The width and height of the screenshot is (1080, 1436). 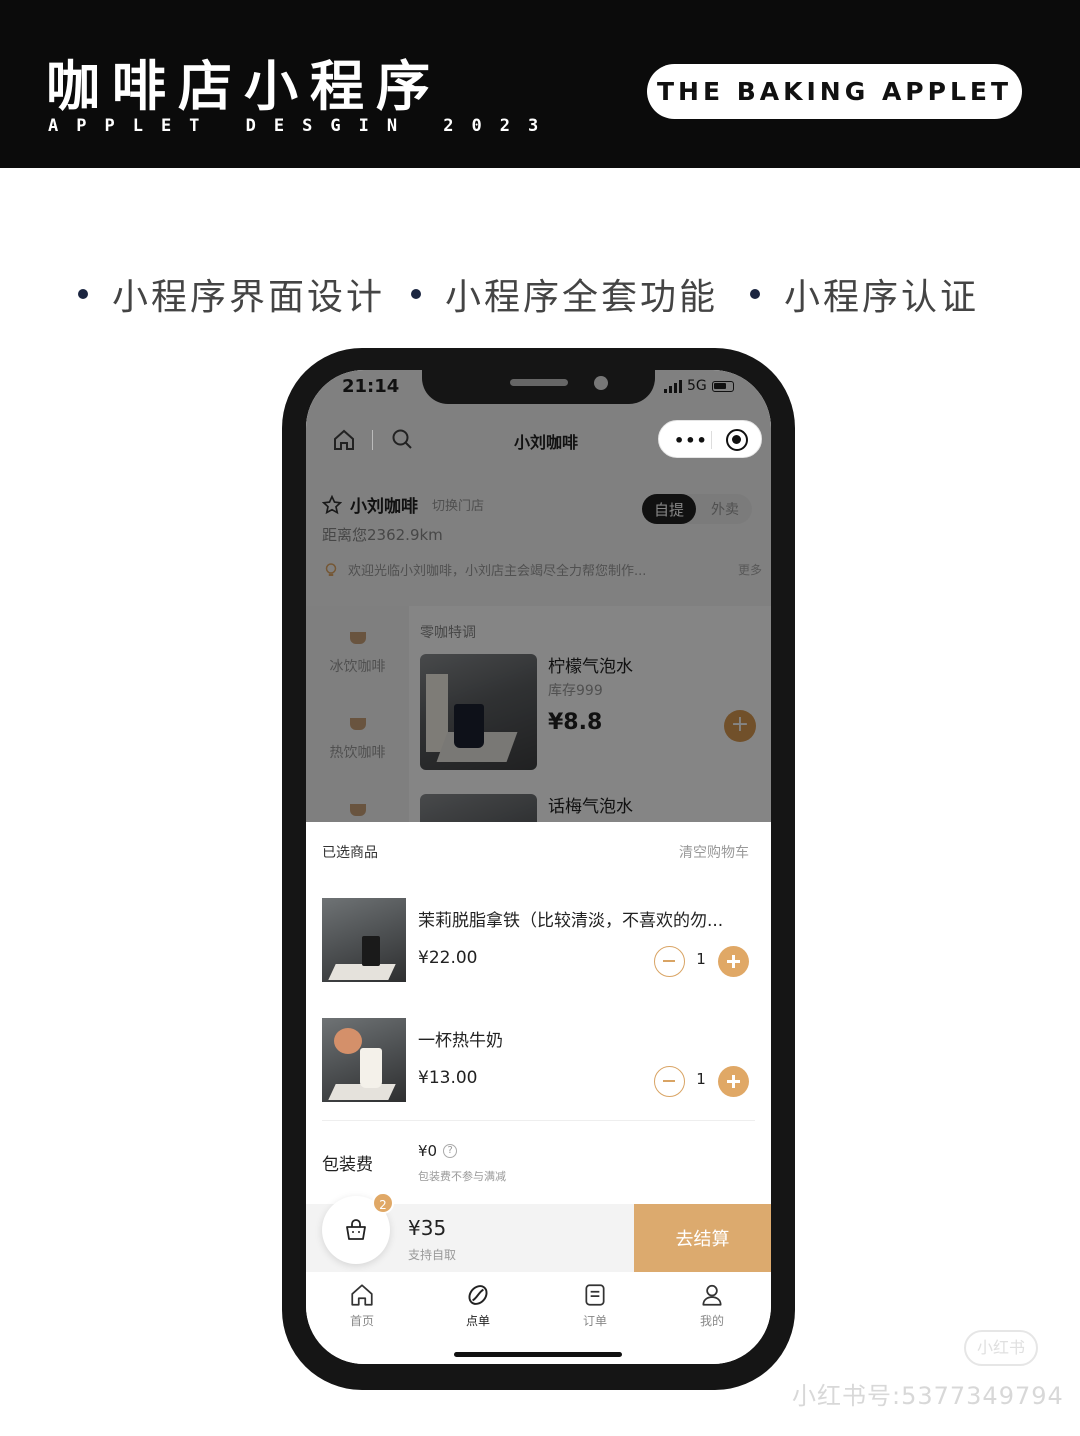 What do you see at coordinates (478, 1295) in the screenshot?
I see `coffee-bean-icon` at bounding box center [478, 1295].